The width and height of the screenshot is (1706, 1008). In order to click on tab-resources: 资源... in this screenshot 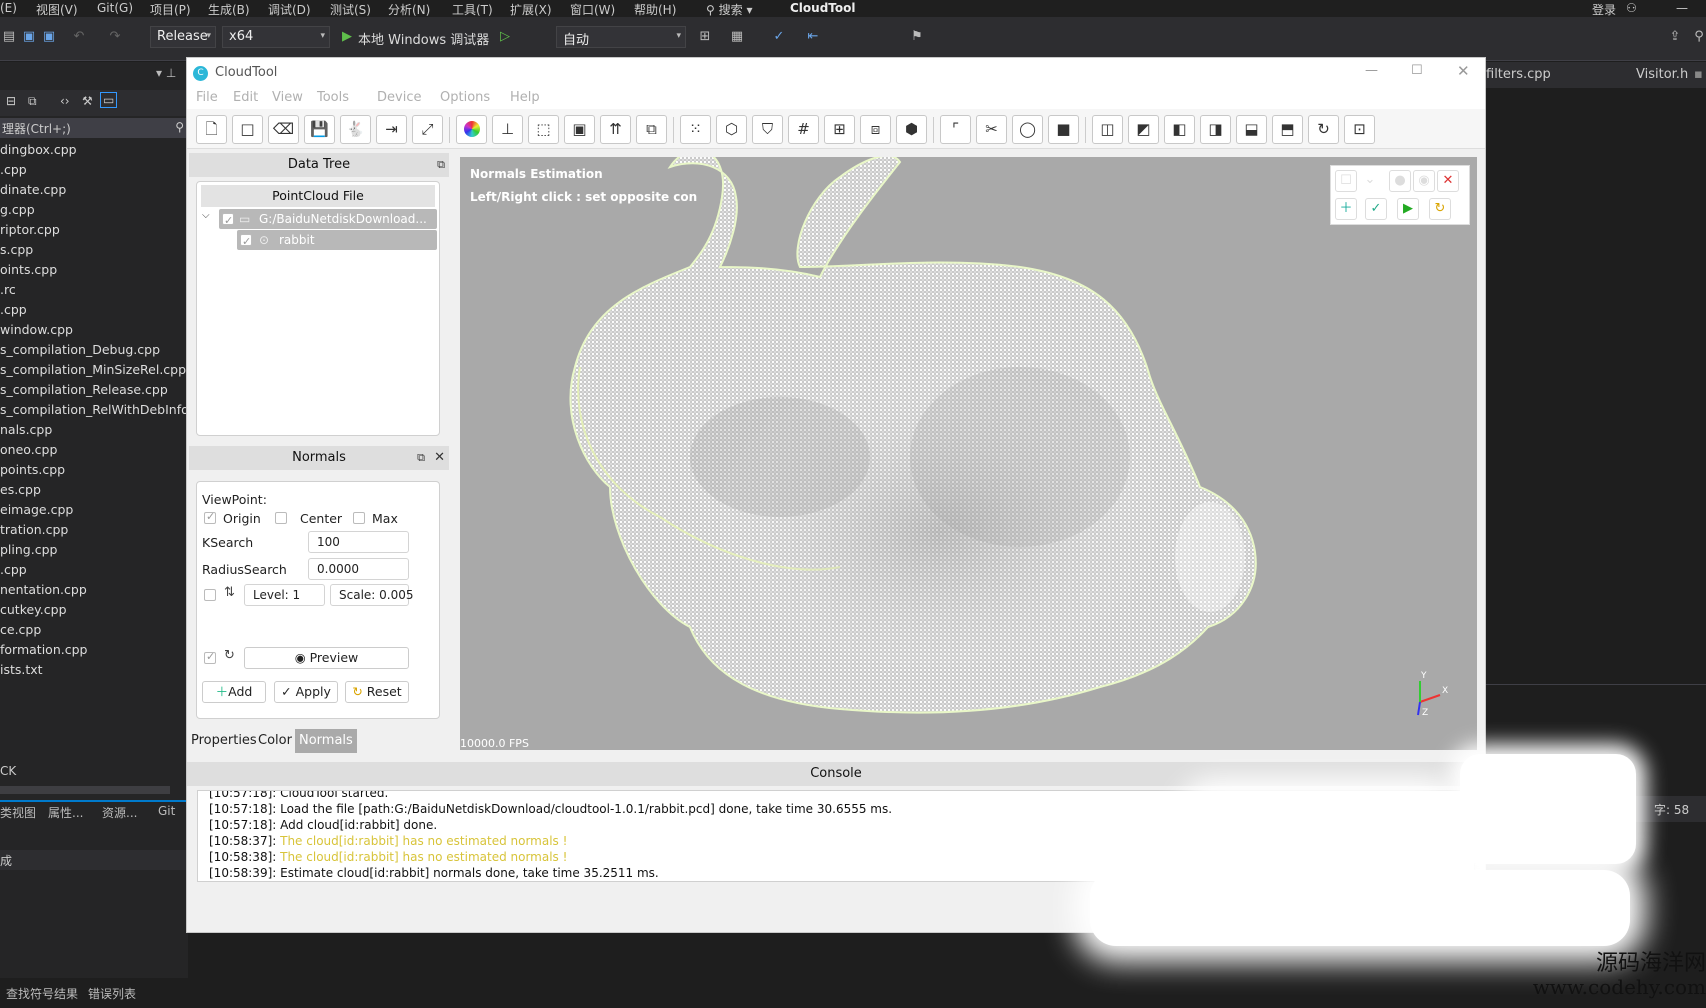, I will do `click(119, 812)`.